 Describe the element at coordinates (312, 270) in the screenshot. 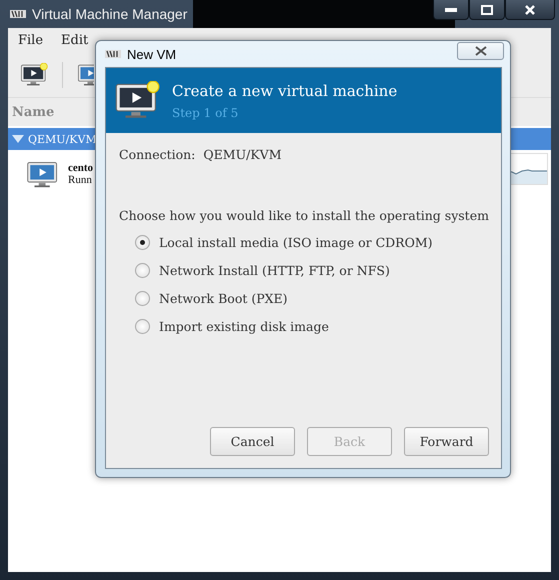

I see `install-option: Network Install (HTTP, FTP, or NFS)` at that location.